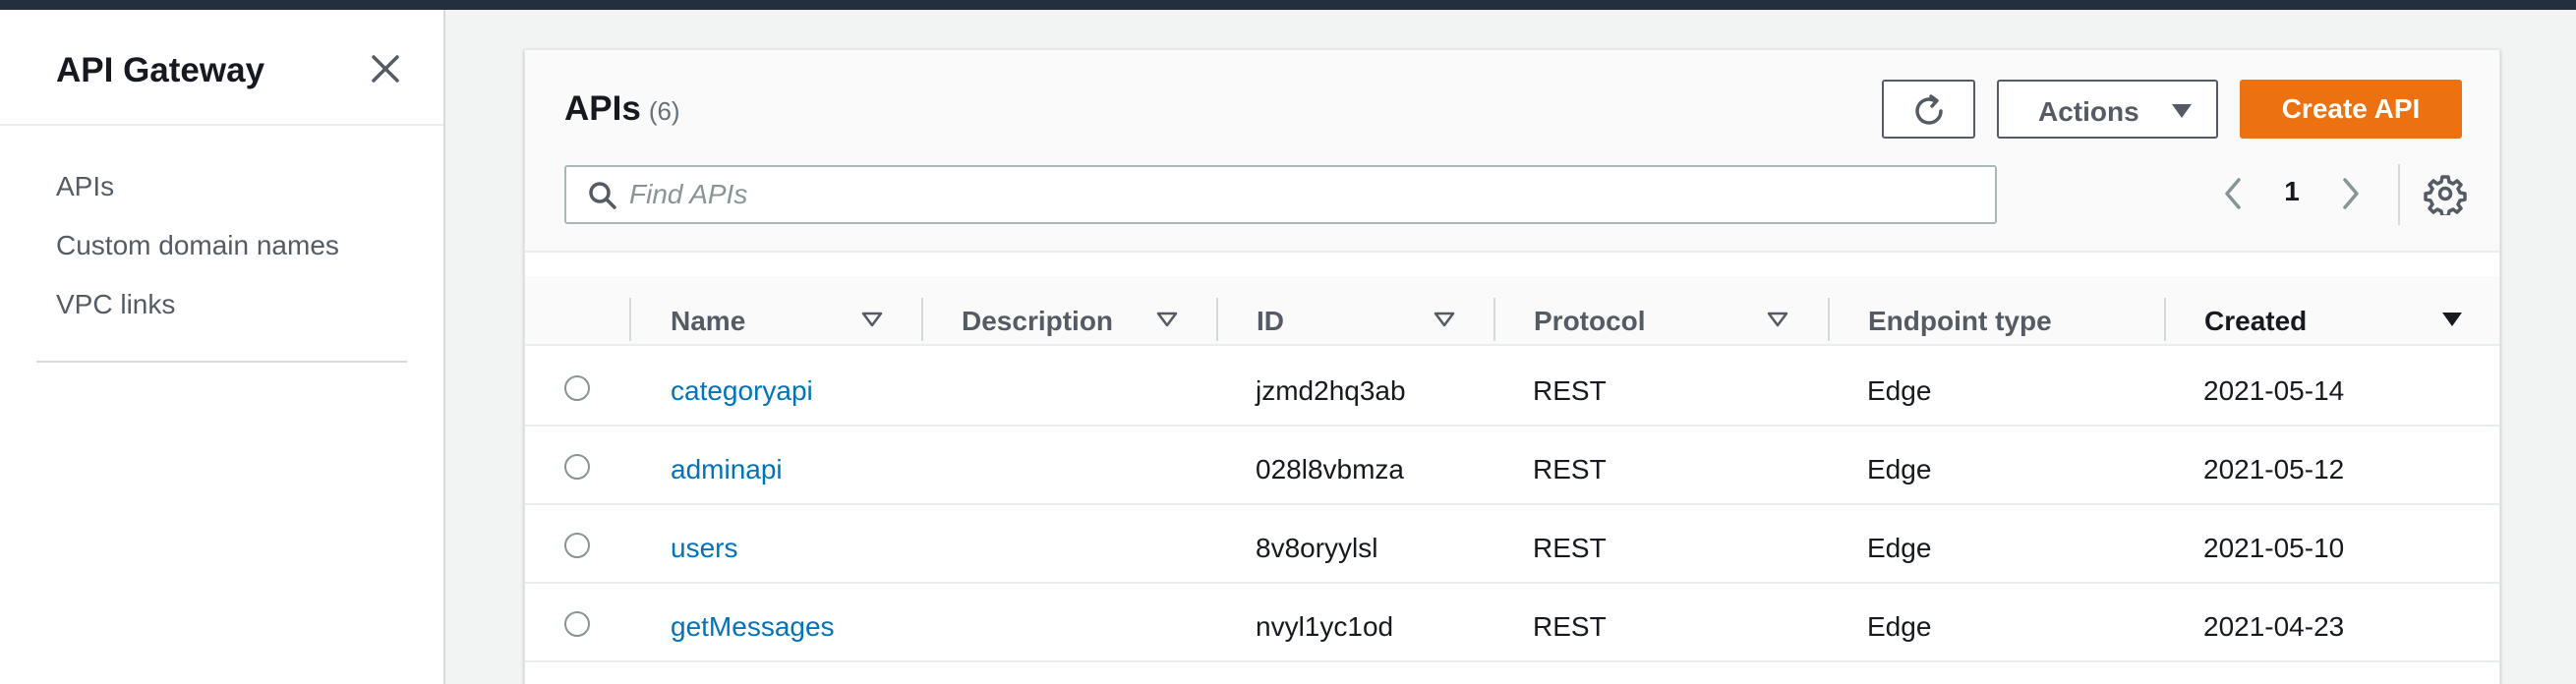 The width and height of the screenshot is (2576, 684). I want to click on caret-down-icon, so click(2182, 111).